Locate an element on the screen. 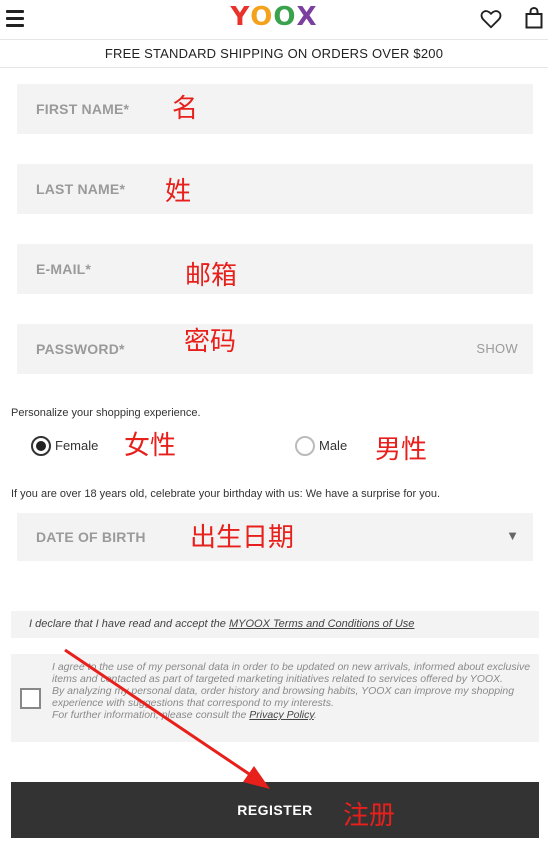 Image resolution: width=548 pixels, height=841 pixels. personalize-text: Personalize your shopping experience. is located at coordinates (106, 413).